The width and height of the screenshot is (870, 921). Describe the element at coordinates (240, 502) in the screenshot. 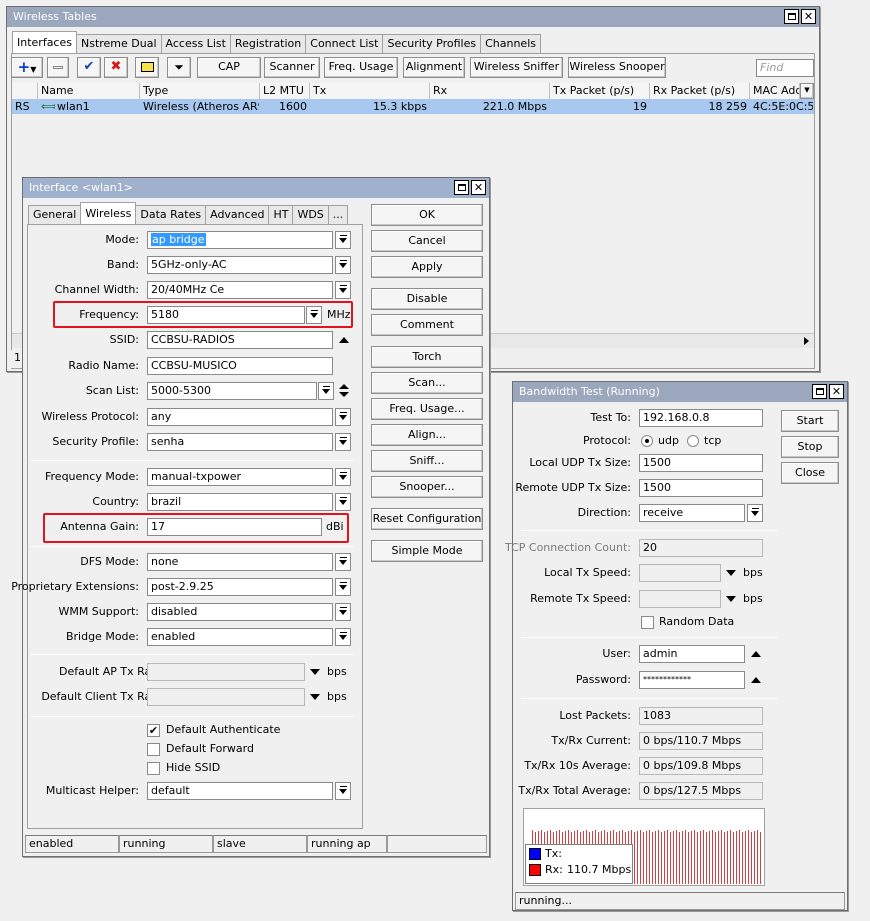

I see `country-select: brazil` at that location.